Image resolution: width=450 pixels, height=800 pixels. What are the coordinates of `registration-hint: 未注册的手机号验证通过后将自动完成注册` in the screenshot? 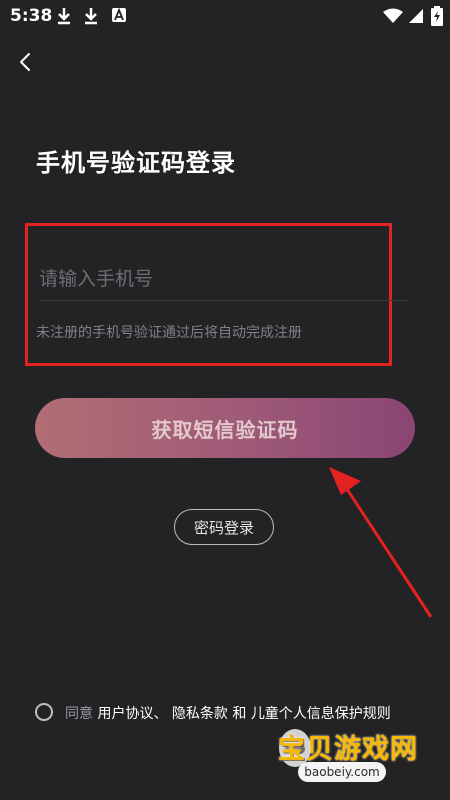 It's located at (169, 333).